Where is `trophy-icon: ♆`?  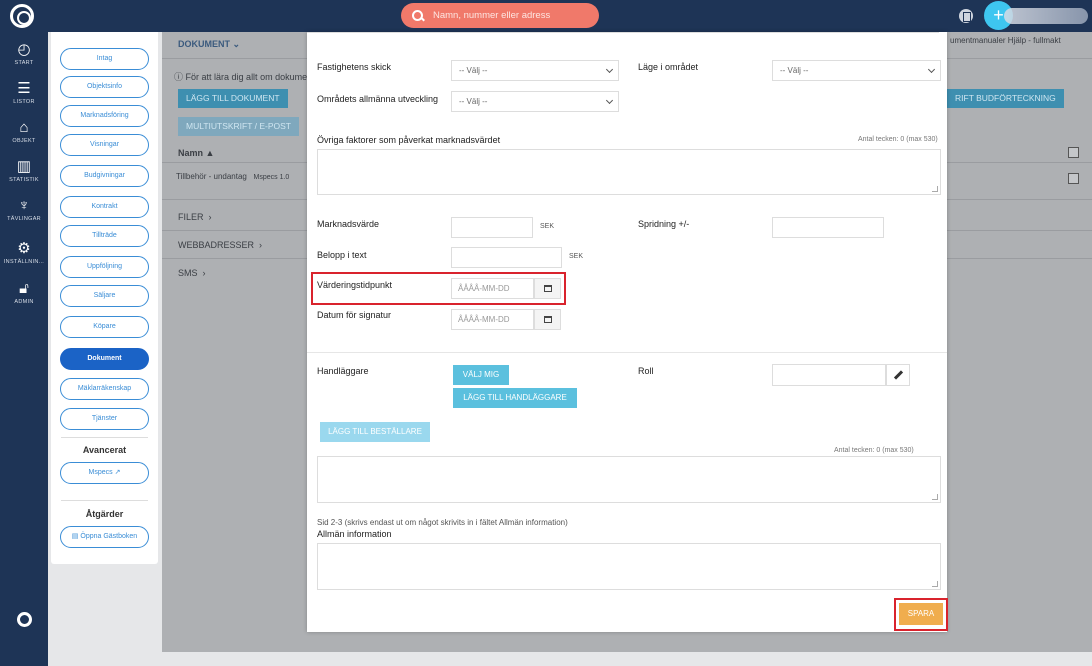
trophy-icon: ♆ is located at coordinates (24, 205).